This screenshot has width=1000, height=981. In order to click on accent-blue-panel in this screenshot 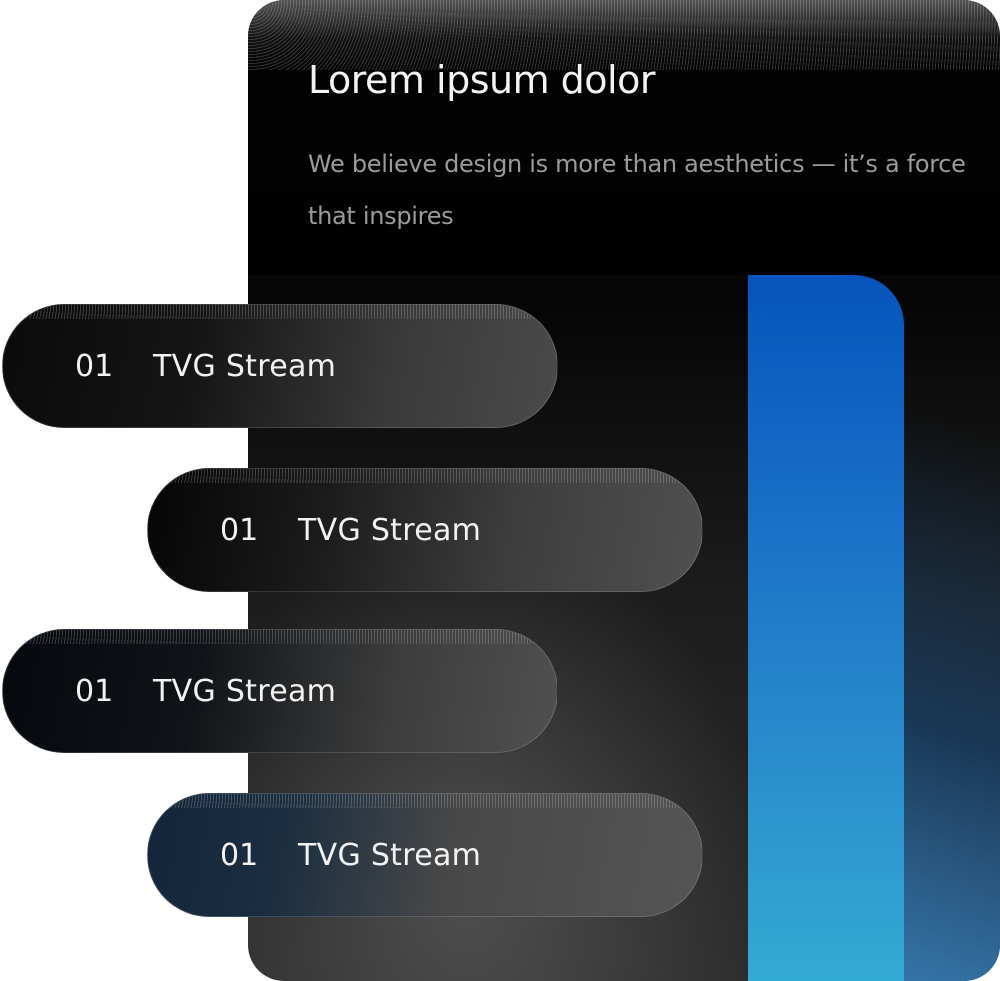, I will do `click(826, 628)`.